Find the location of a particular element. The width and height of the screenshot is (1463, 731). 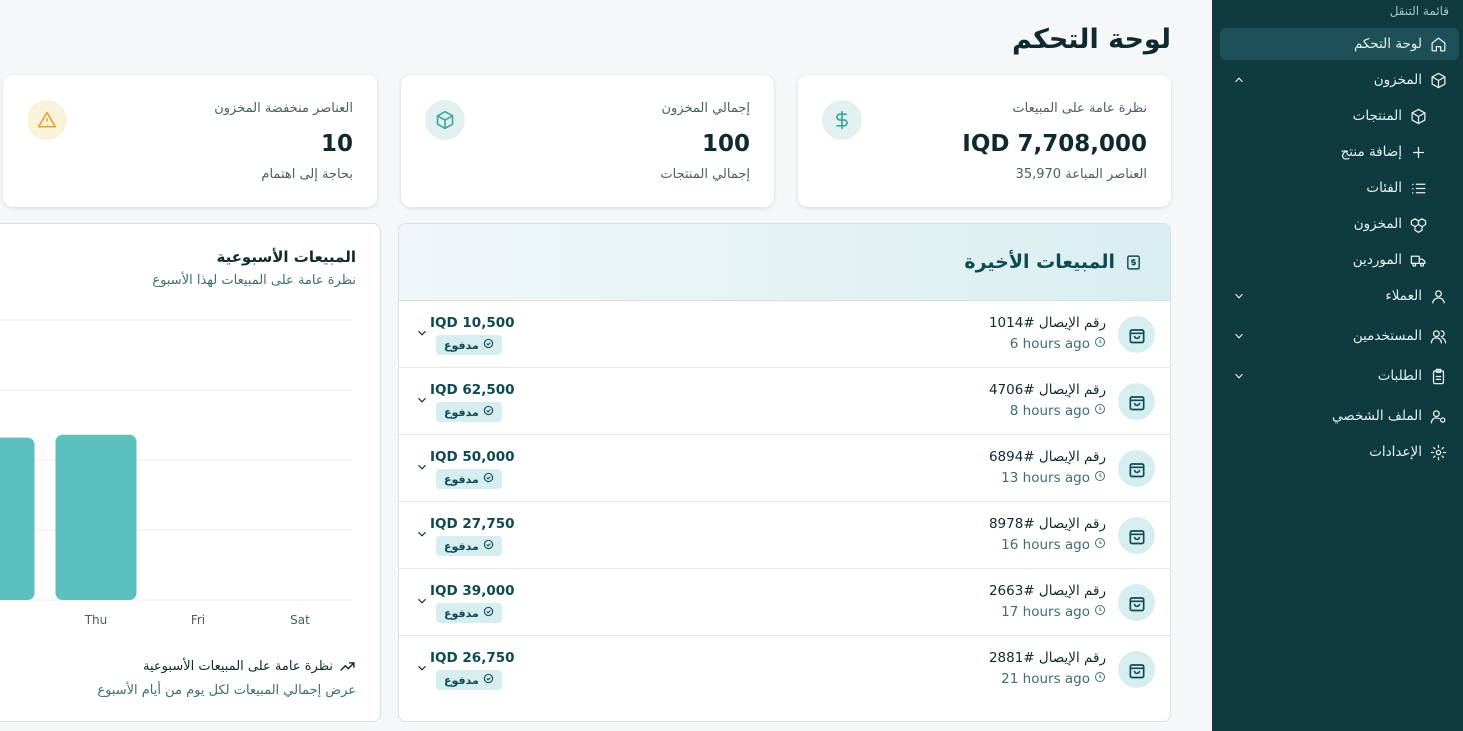

sidebar-item-0: لوحة التحكم is located at coordinates (1339, 44).